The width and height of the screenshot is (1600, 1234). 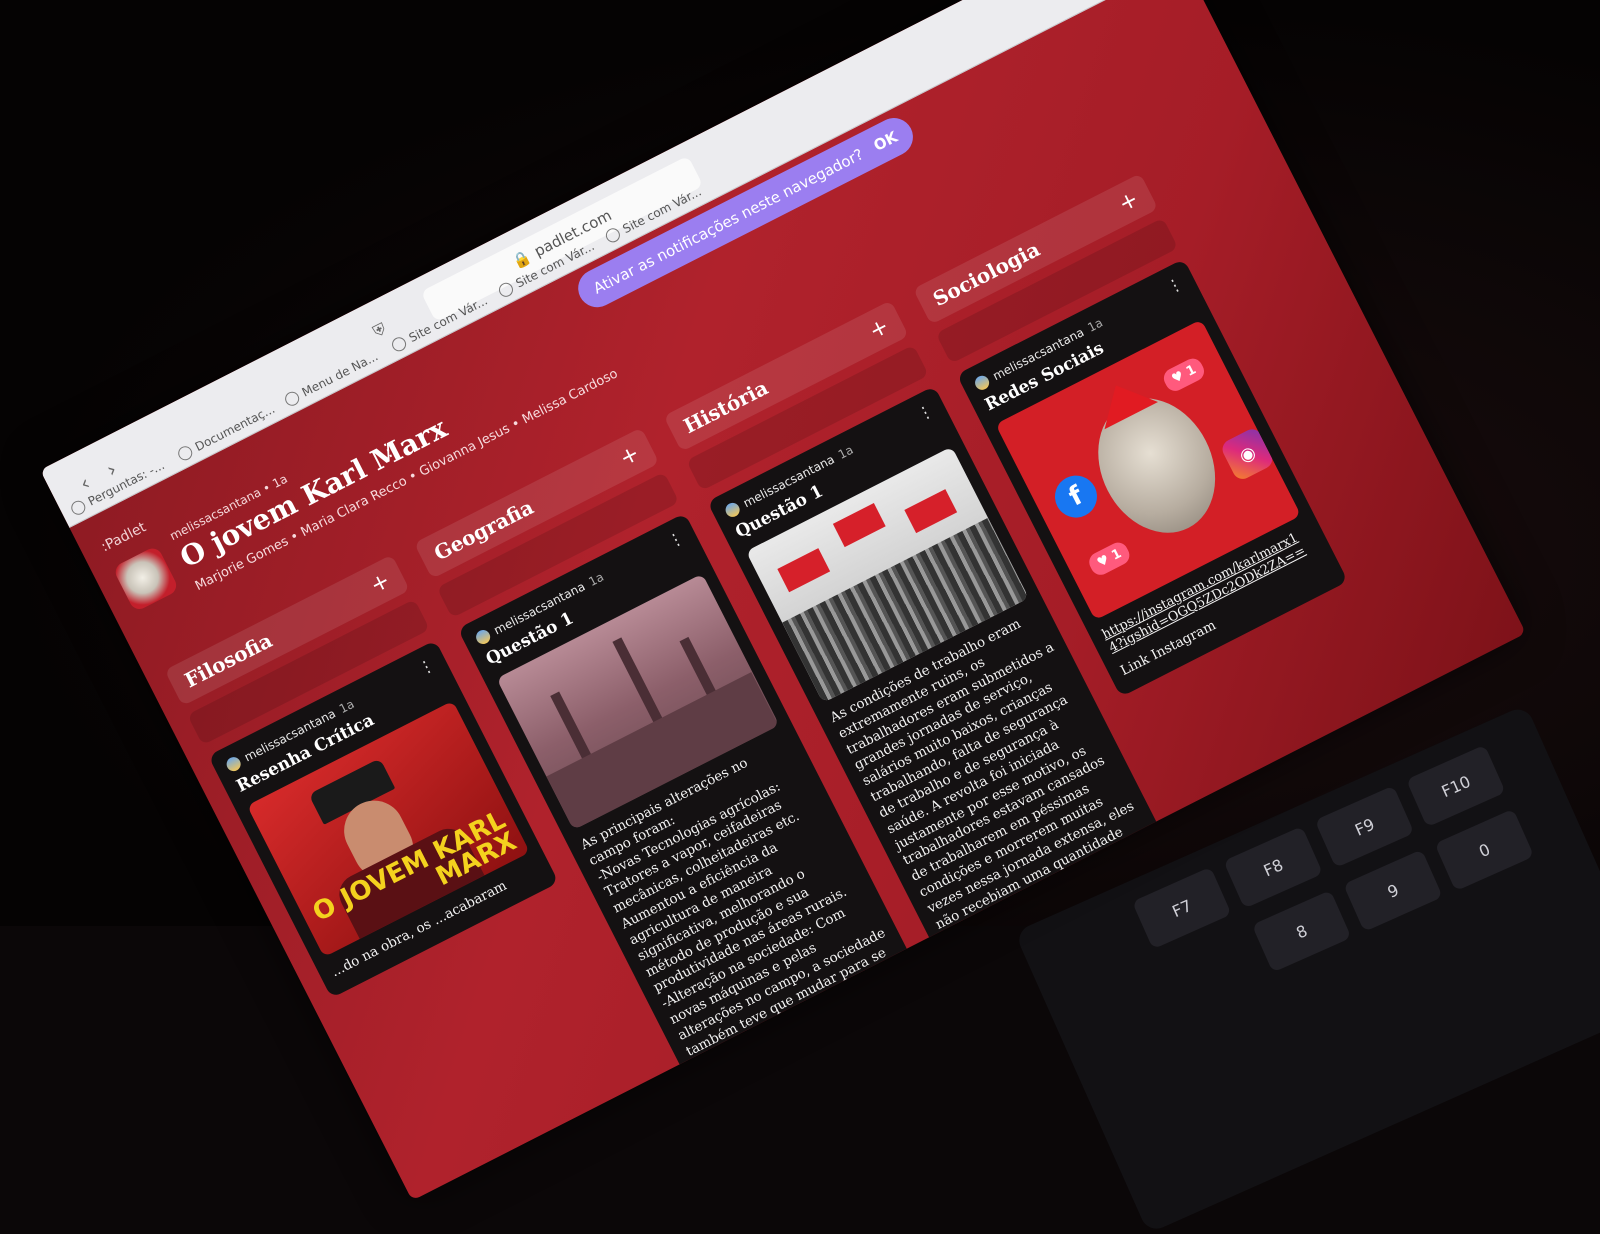 What do you see at coordinates (124, 537) in the screenshot?
I see `padlet-logo: :Padlet` at bounding box center [124, 537].